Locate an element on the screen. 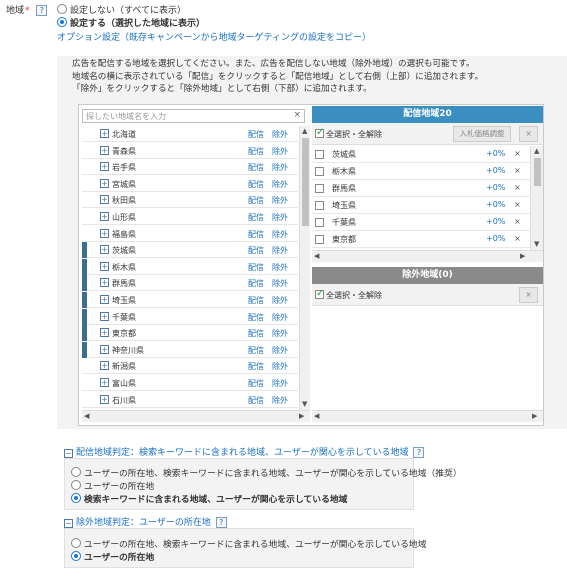 Image resolution: width=567 pixels, height=584 pixels. prefecture-row: + 東京都 配信 除外 is located at coordinates (190, 333).